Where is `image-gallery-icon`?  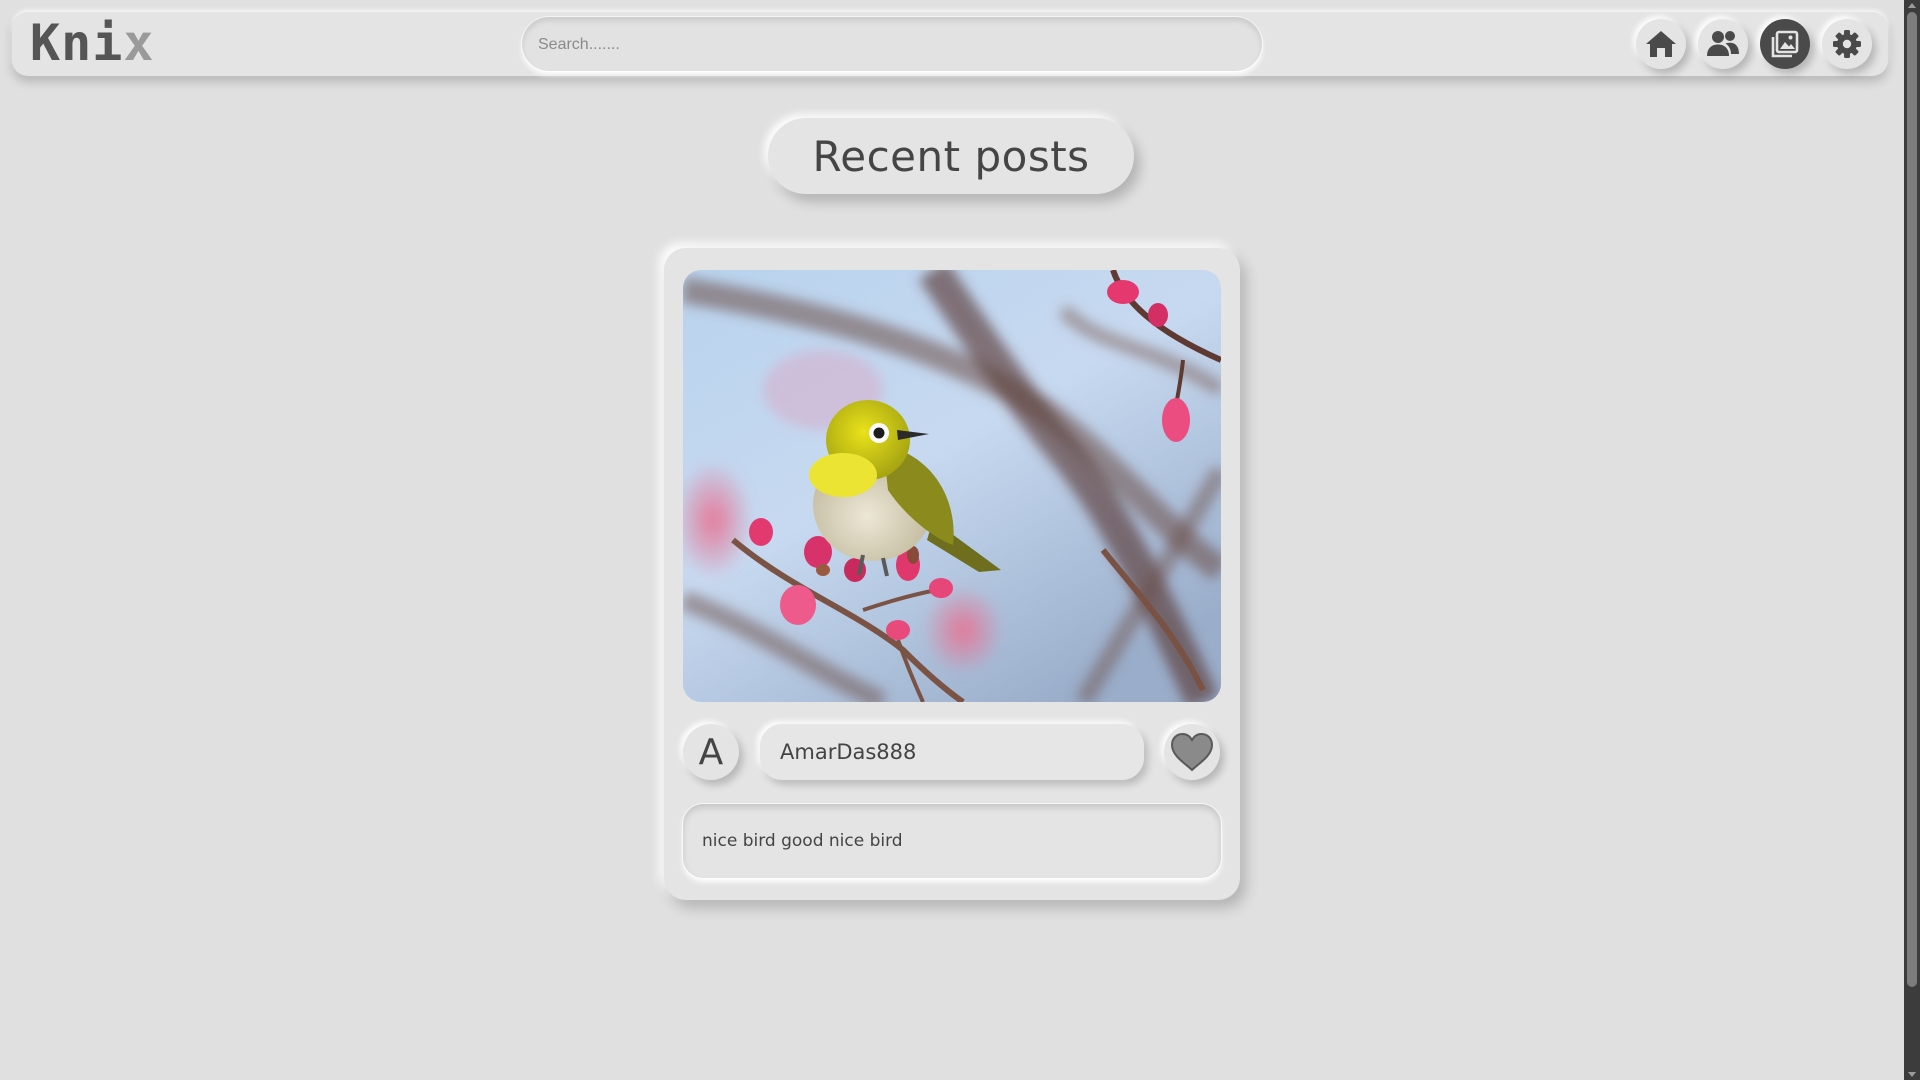
image-gallery-icon is located at coordinates (1785, 44).